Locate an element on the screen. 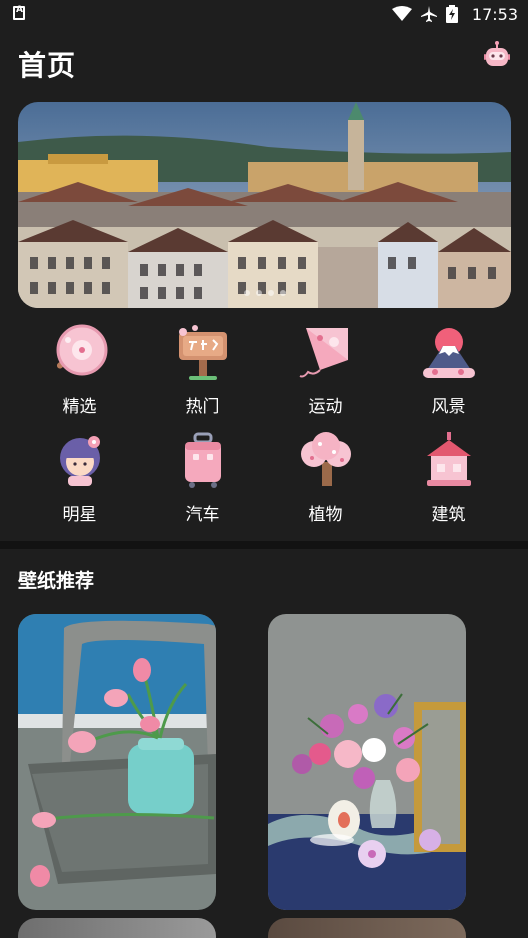 This screenshot has height=938, width=528. kite-icon is located at coordinates (323, 353).